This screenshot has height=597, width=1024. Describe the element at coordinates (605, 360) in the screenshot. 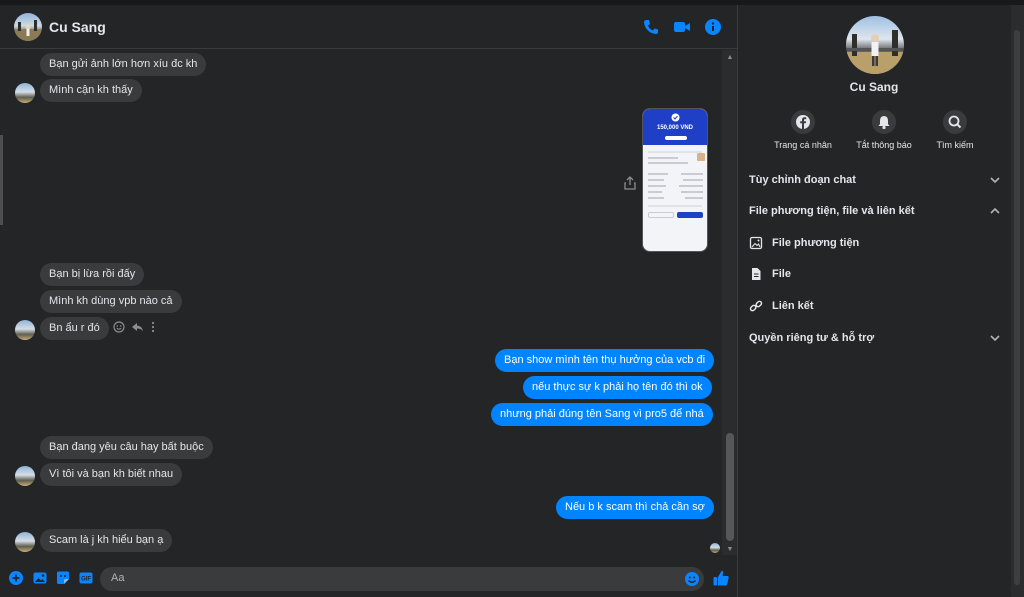

I see `message-sent: Bạn show mình tên thụ hưởng của vcb đi` at that location.